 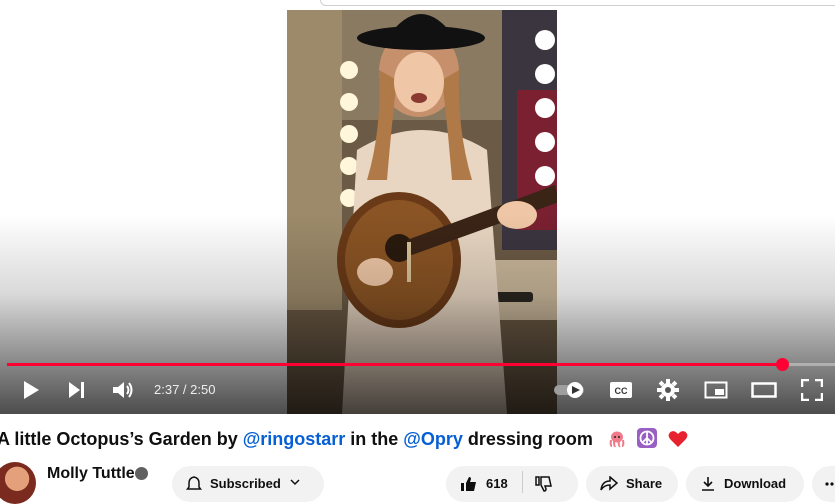 I want to click on verified-badge-icon, so click(x=141, y=473).